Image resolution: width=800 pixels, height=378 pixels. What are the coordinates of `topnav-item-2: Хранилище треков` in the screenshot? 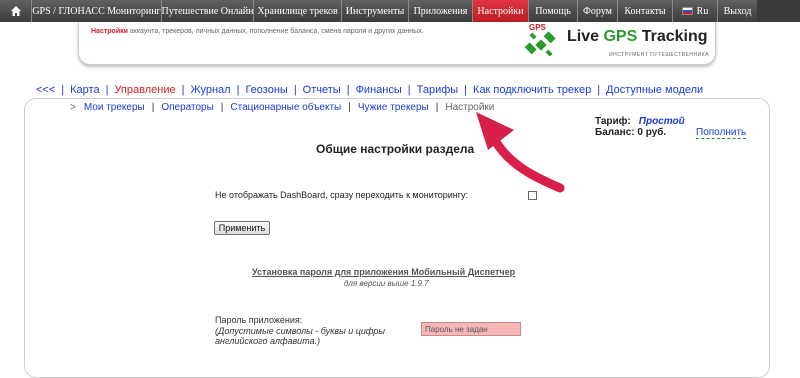 It's located at (297, 11).